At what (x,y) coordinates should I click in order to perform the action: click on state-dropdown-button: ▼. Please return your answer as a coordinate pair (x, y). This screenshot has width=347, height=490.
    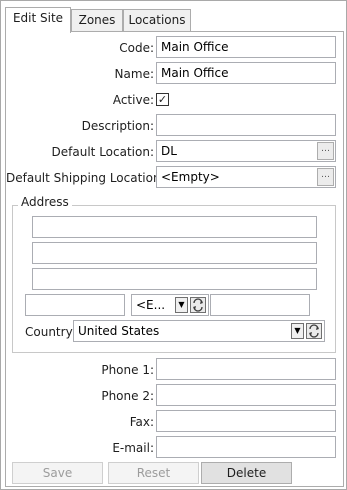
    Looking at the image, I should click on (181, 305).